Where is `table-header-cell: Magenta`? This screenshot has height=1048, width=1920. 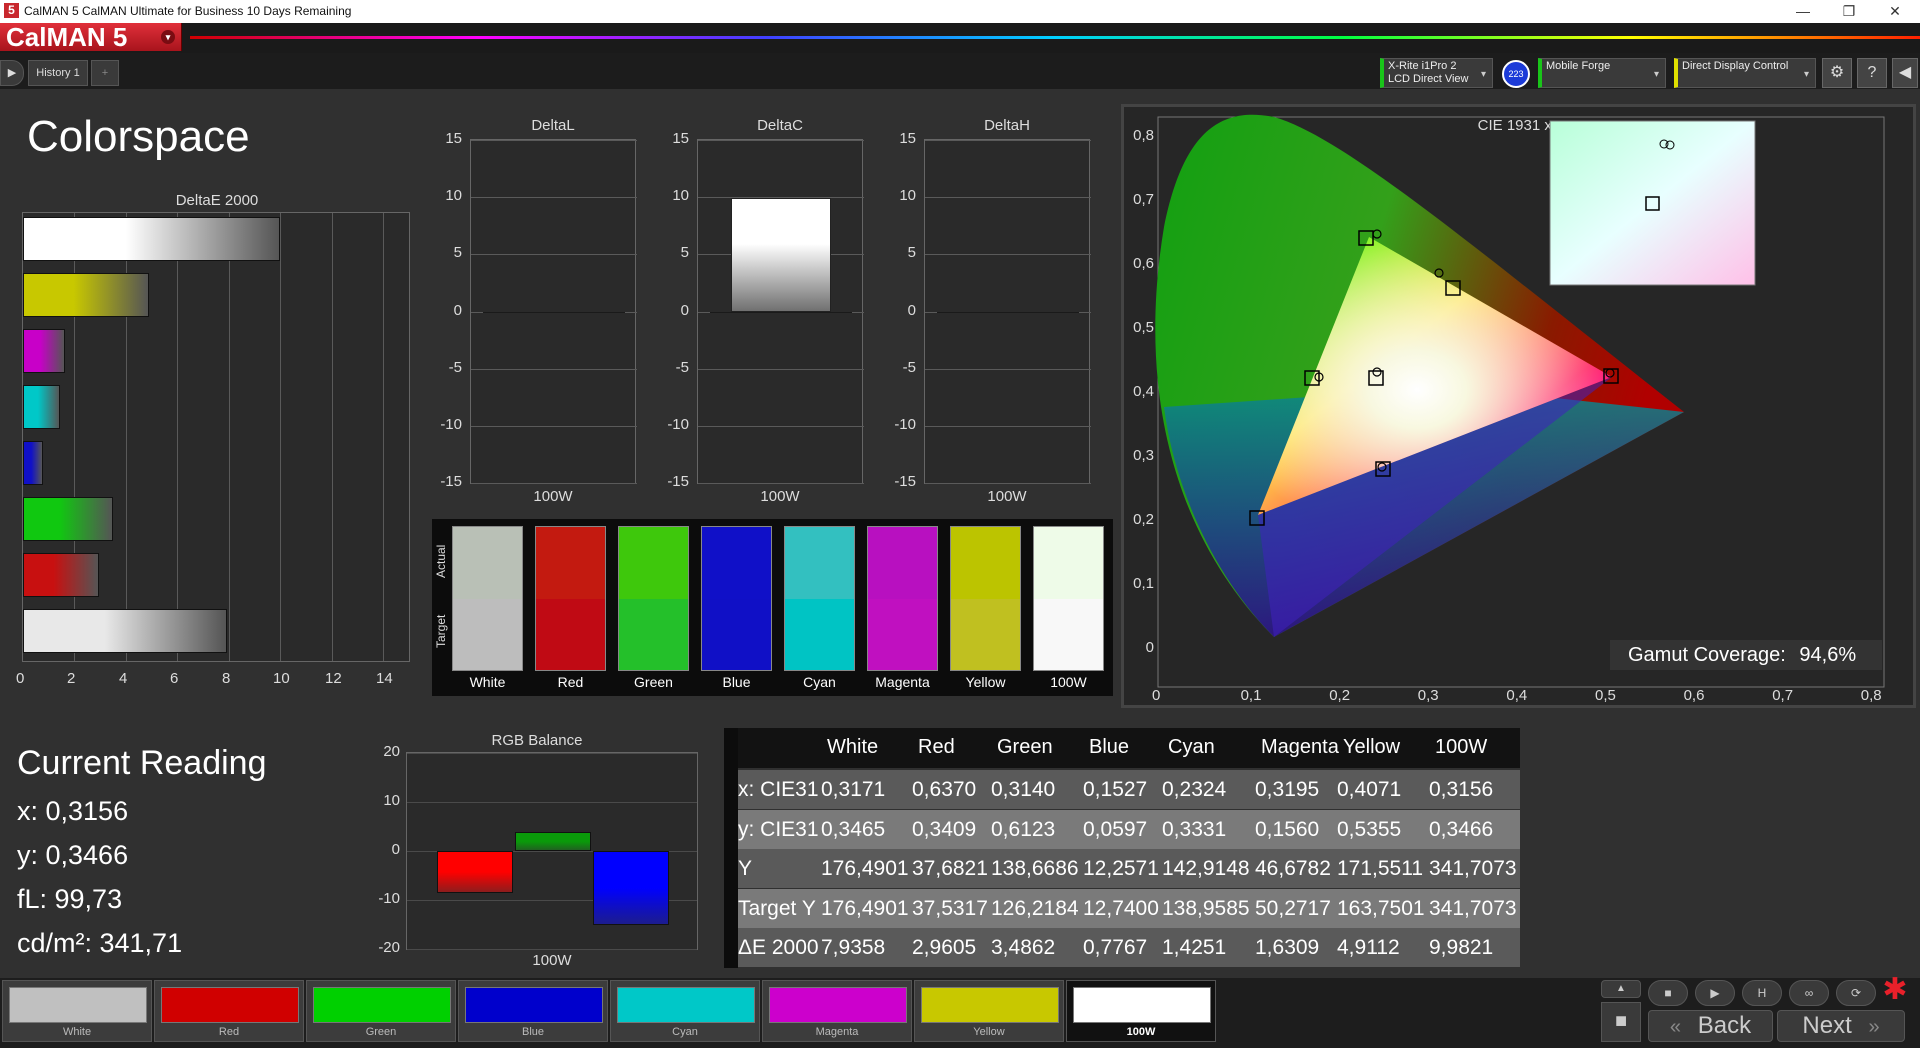
table-header-cell: Magenta is located at coordinates (1300, 747).